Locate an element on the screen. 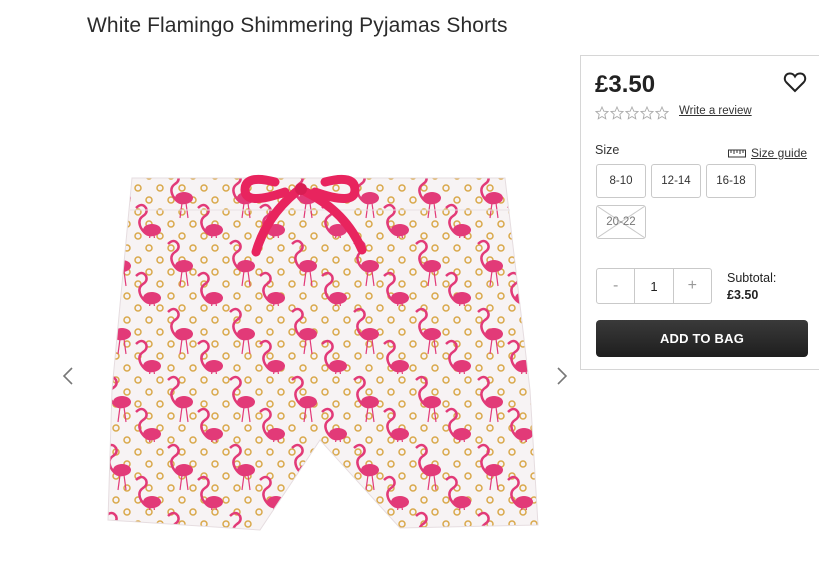 This screenshot has width=819, height=572. prev-image-button is located at coordinates (68, 376).